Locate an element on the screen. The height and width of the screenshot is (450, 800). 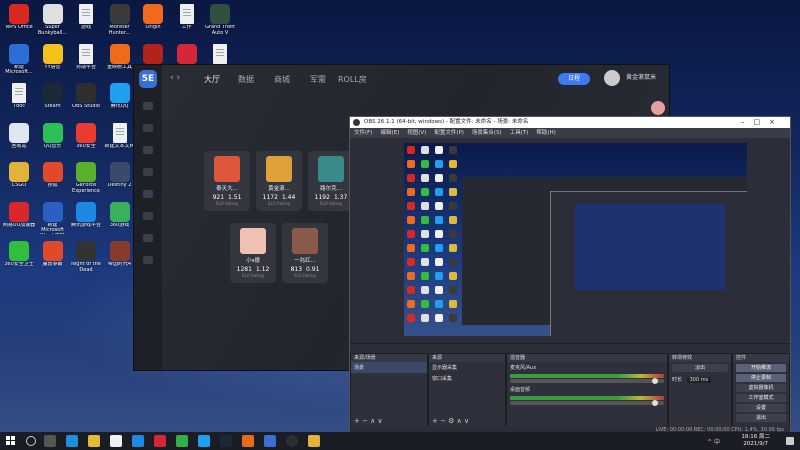
player-card: 黄金滚... 1172 1.44 ELO Rating is located at coordinates (279, 181).